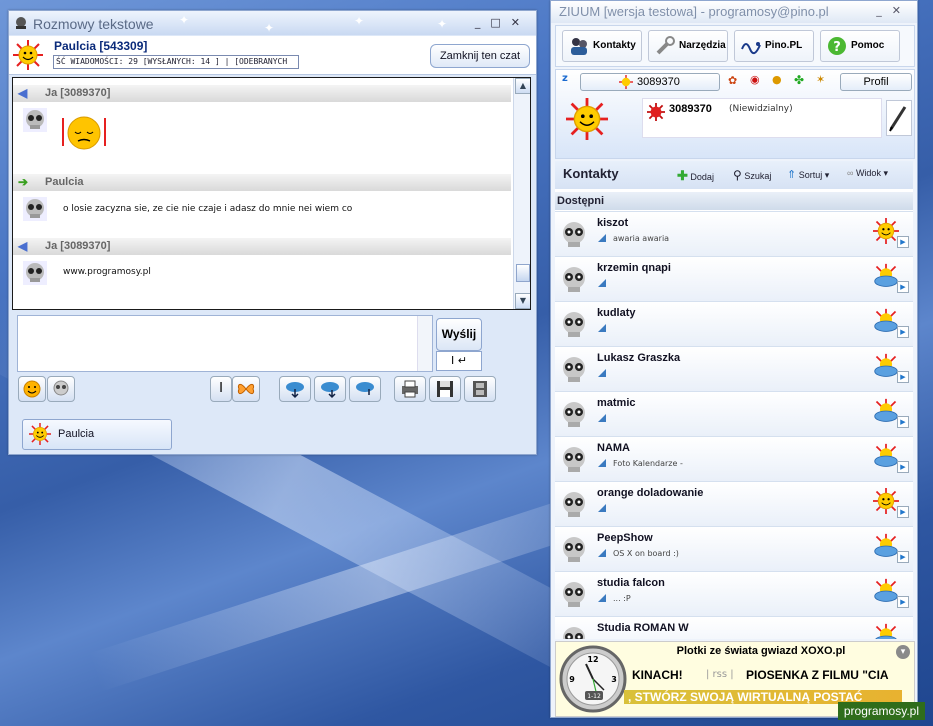  Describe the element at coordinates (365, 389) in the screenshot. I see `voice-button` at that location.